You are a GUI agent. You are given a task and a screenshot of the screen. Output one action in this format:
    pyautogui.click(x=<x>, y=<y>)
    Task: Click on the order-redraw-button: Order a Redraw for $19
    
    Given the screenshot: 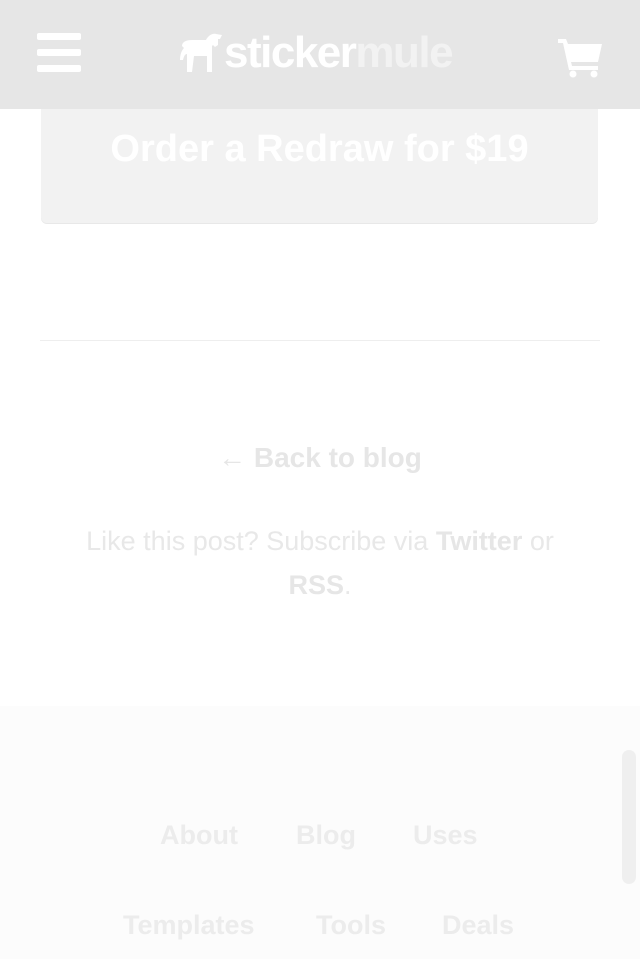 What is the action you would take?
    pyautogui.click(x=319, y=156)
    